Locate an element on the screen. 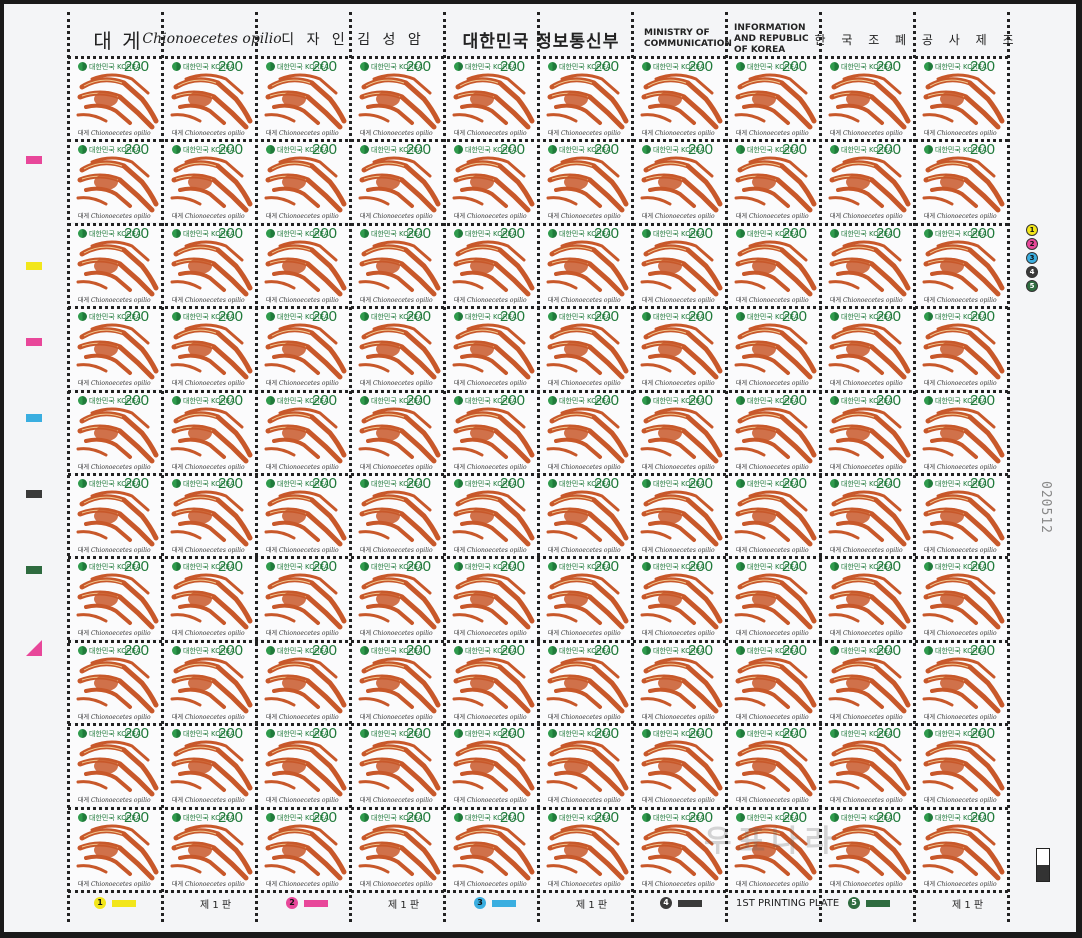 Image resolution: width=1082 pixels, height=938 pixels. color-swatch is located at coordinates (316, 903).